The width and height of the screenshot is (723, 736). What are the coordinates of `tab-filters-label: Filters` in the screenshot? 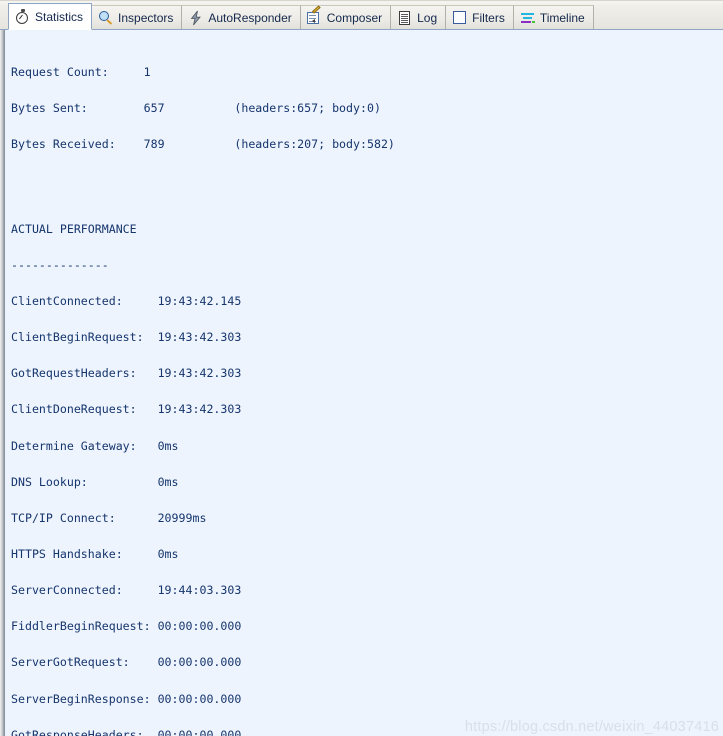 It's located at (488, 17).